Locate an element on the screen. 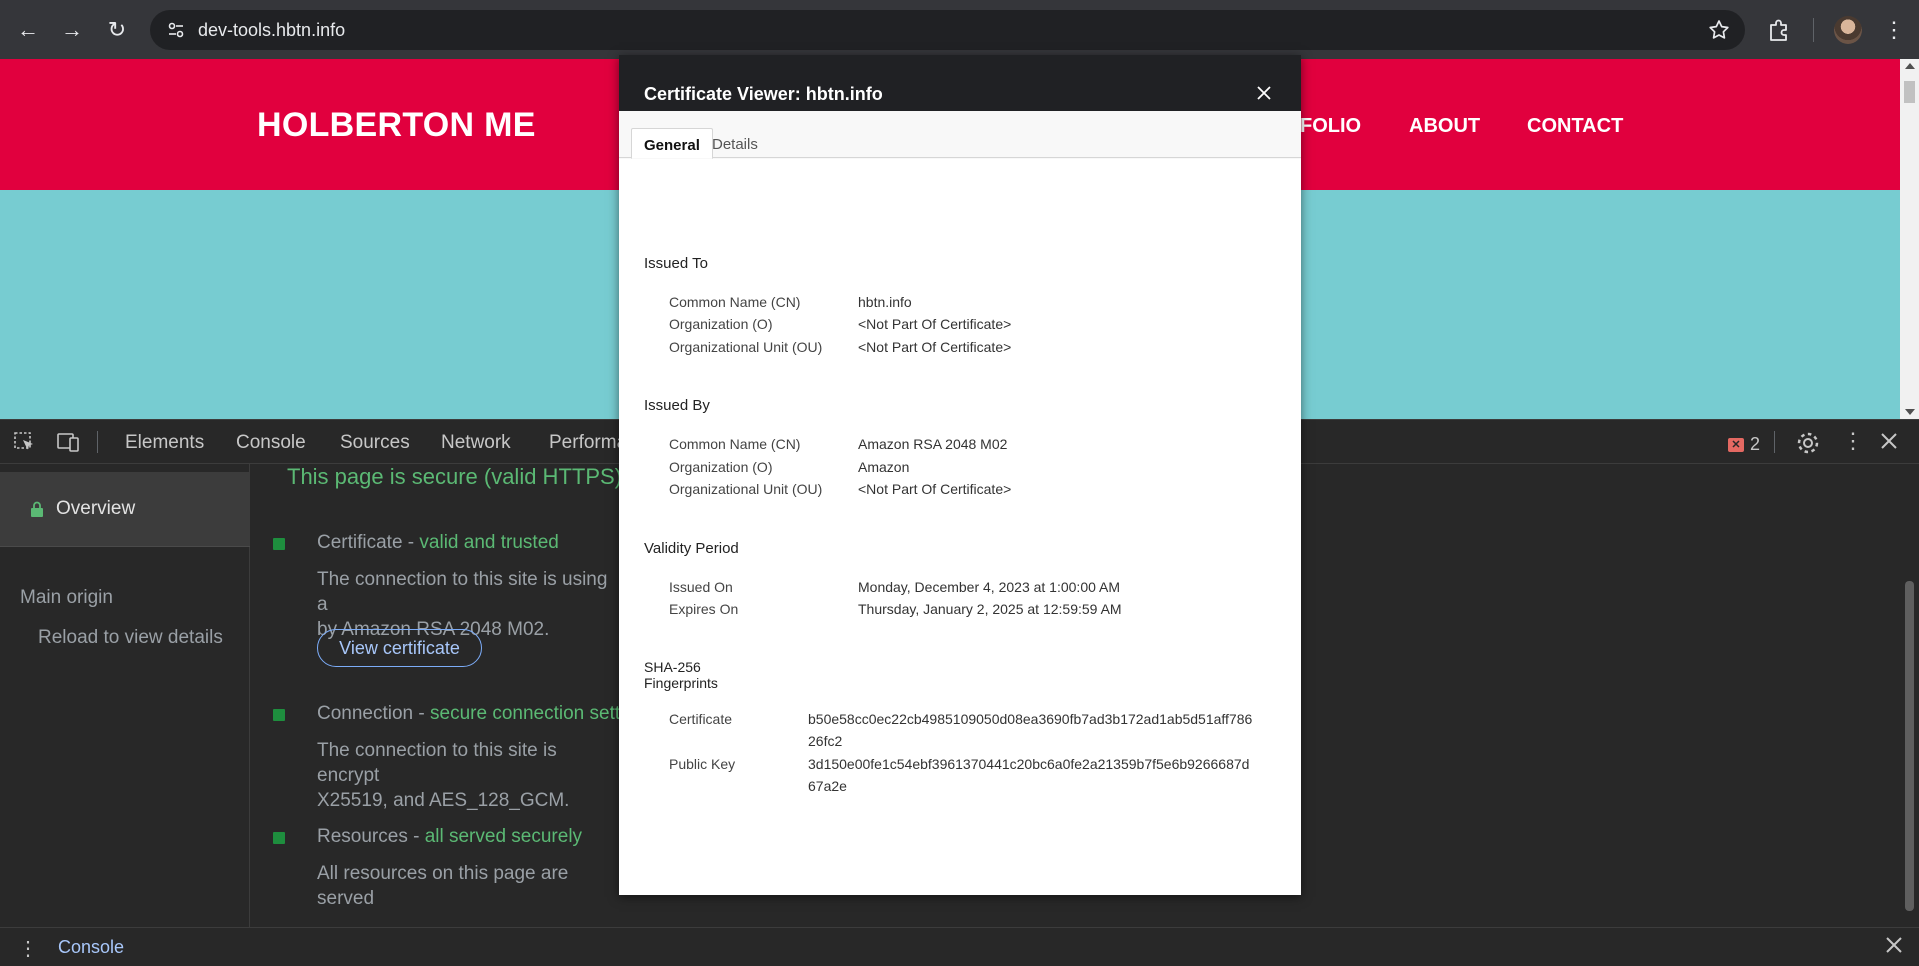 The width and height of the screenshot is (1919, 966). validity-heading: Validity Period is located at coordinates (691, 548).